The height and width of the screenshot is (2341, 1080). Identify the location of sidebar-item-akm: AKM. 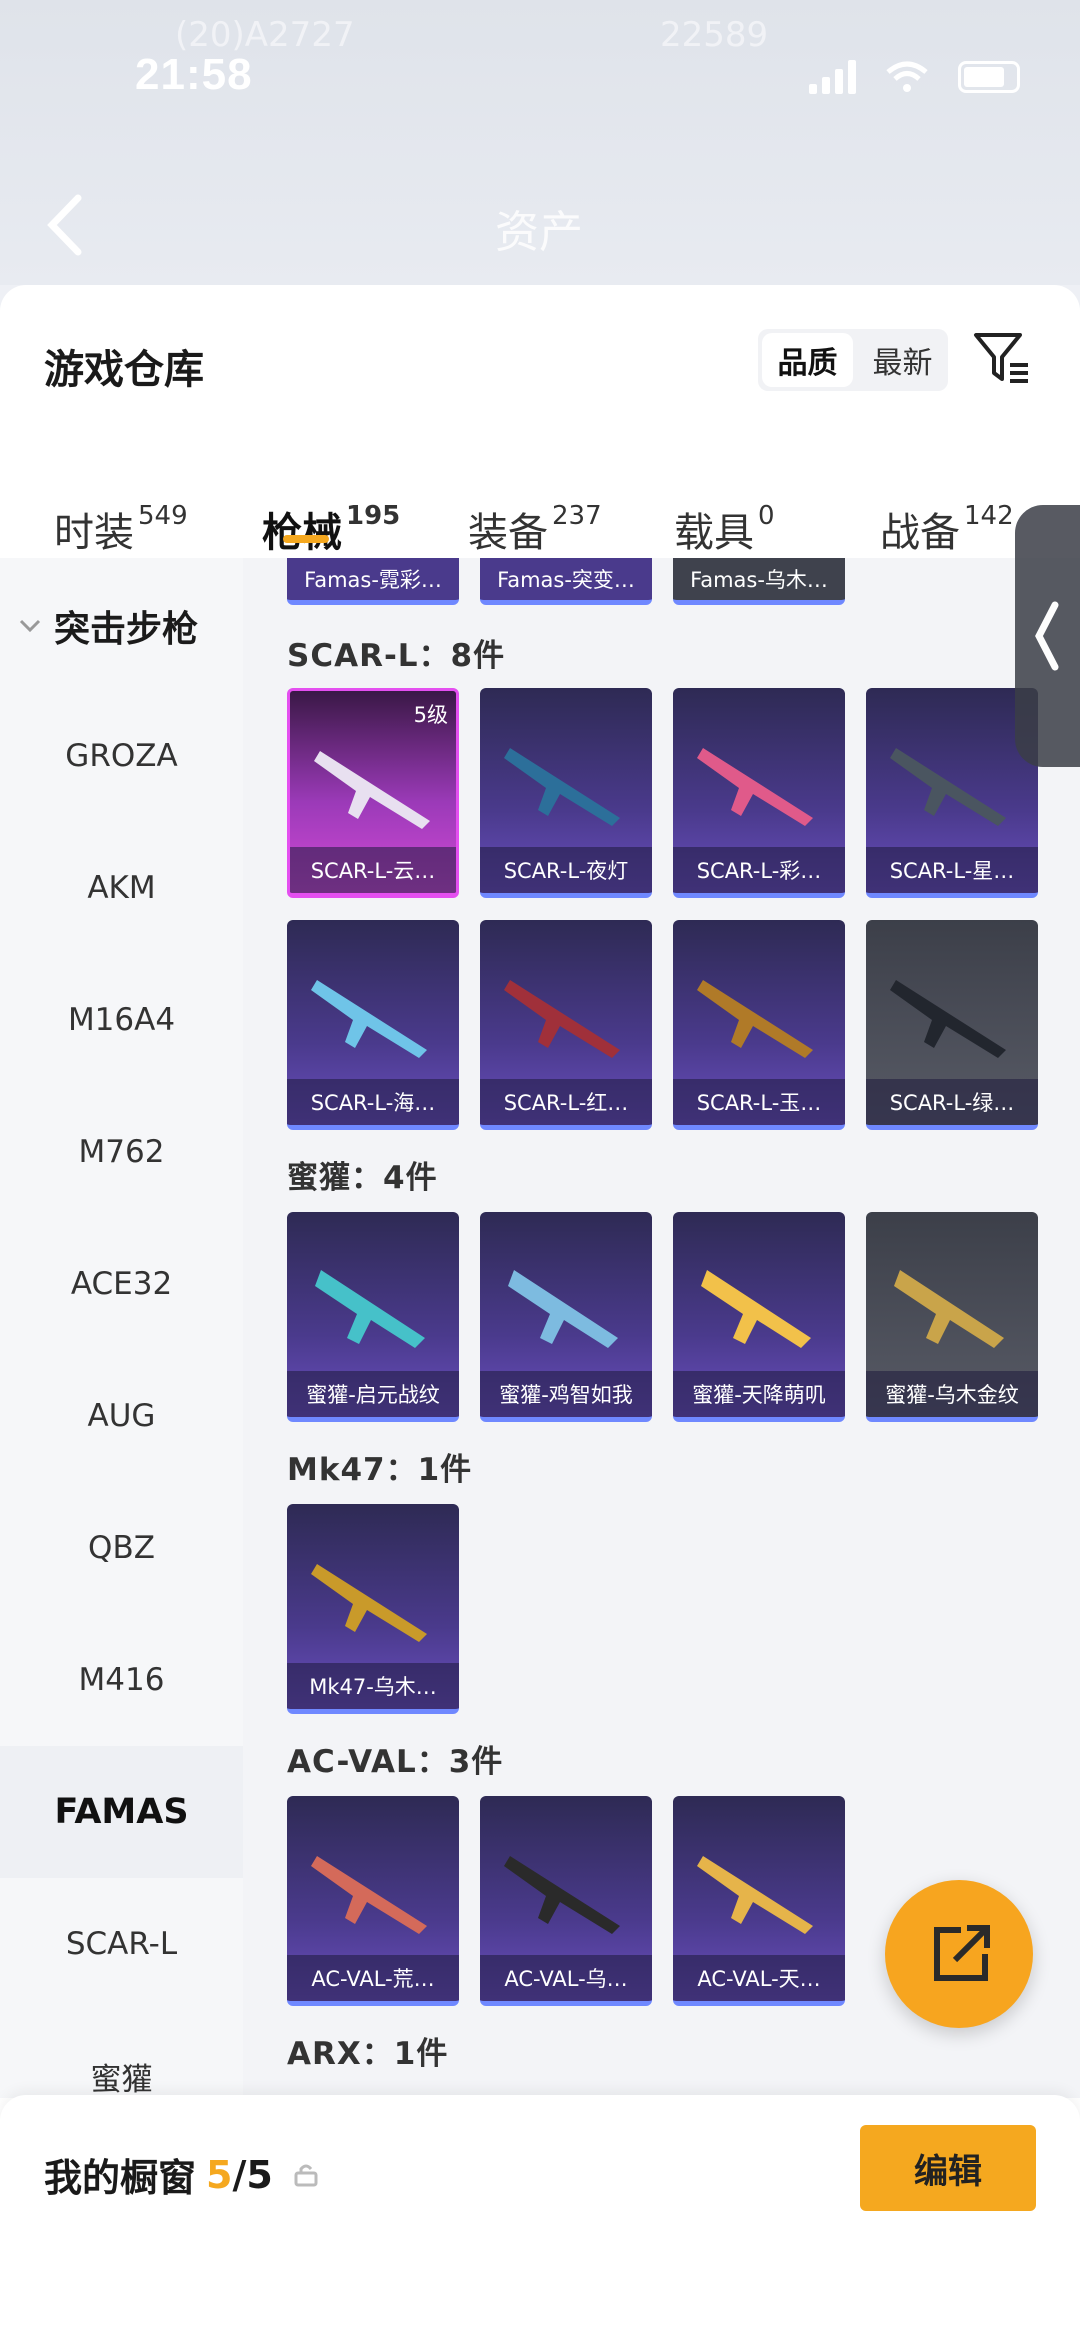
(121, 888).